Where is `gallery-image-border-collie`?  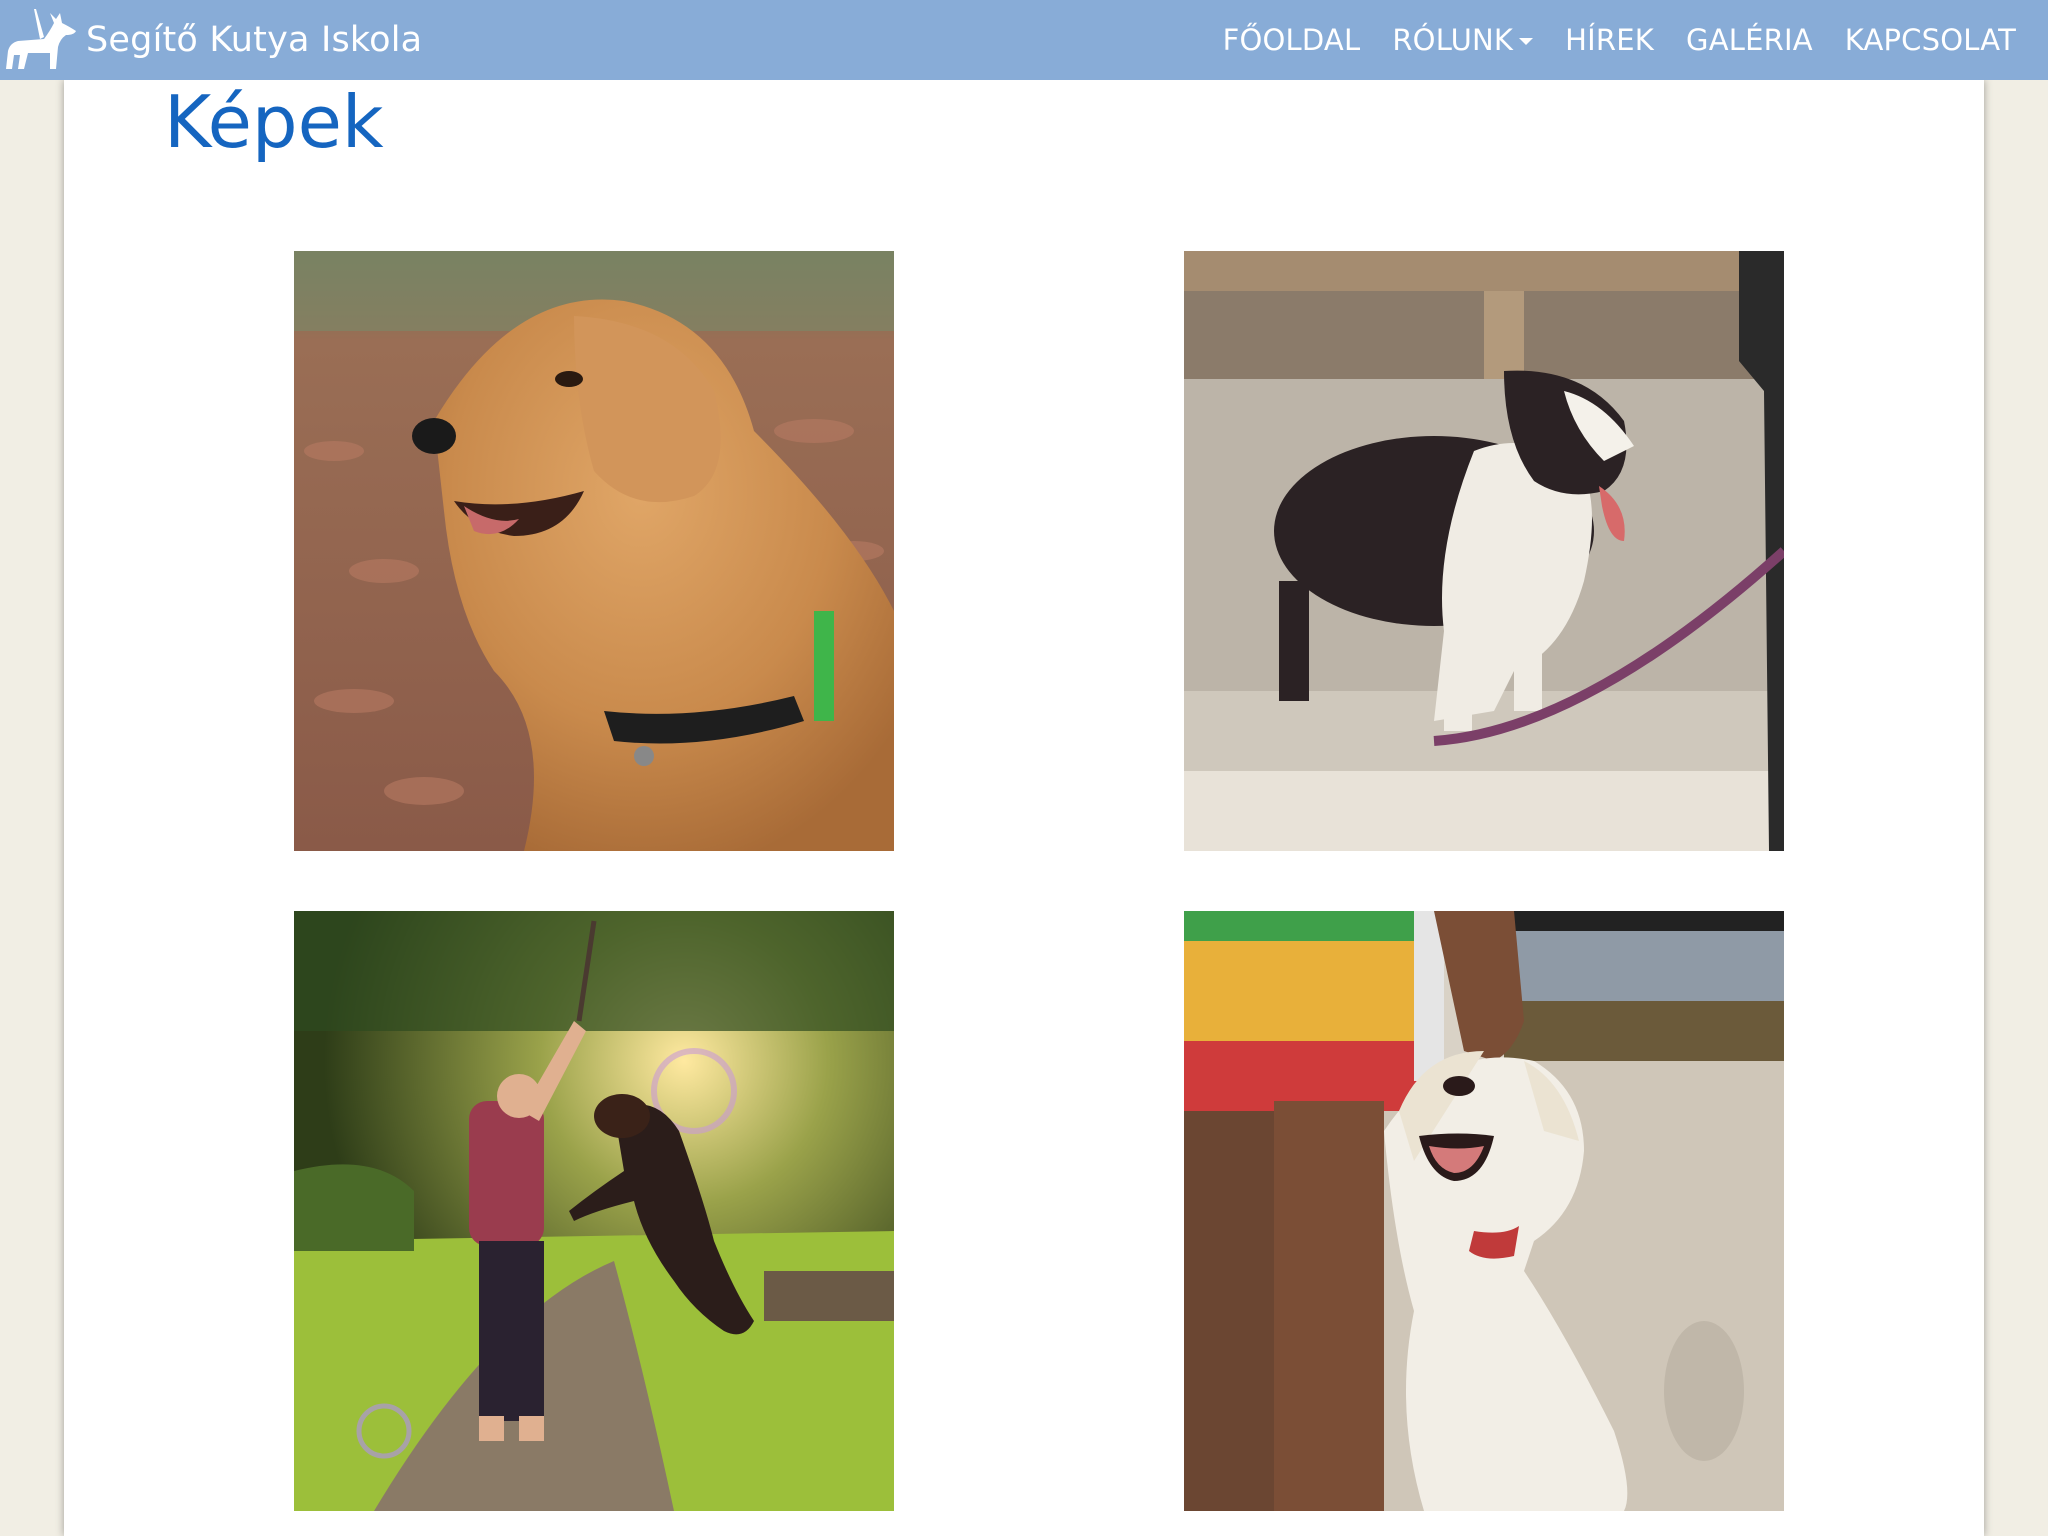 gallery-image-border-collie is located at coordinates (1484, 551).